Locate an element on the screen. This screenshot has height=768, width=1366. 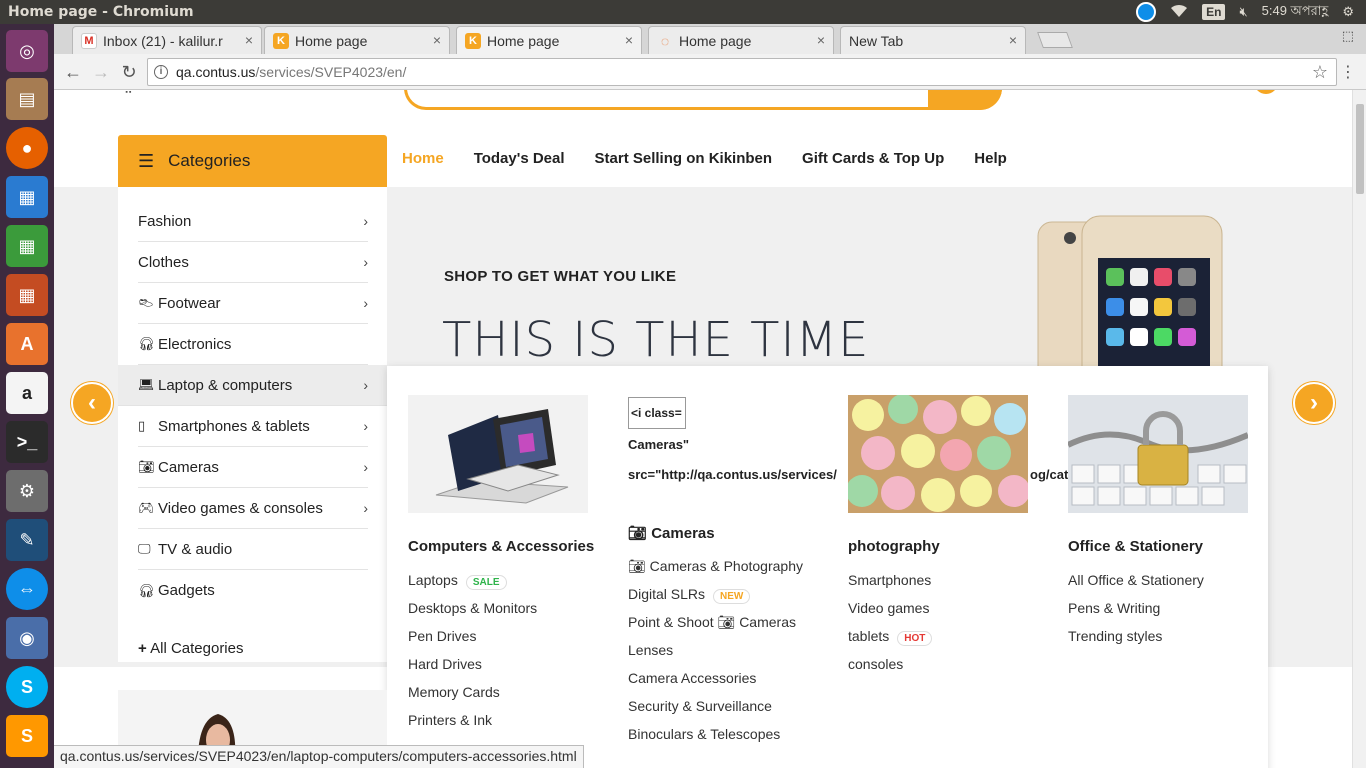
menu-link-video-games: Video games is located at coordinates (888, 608).